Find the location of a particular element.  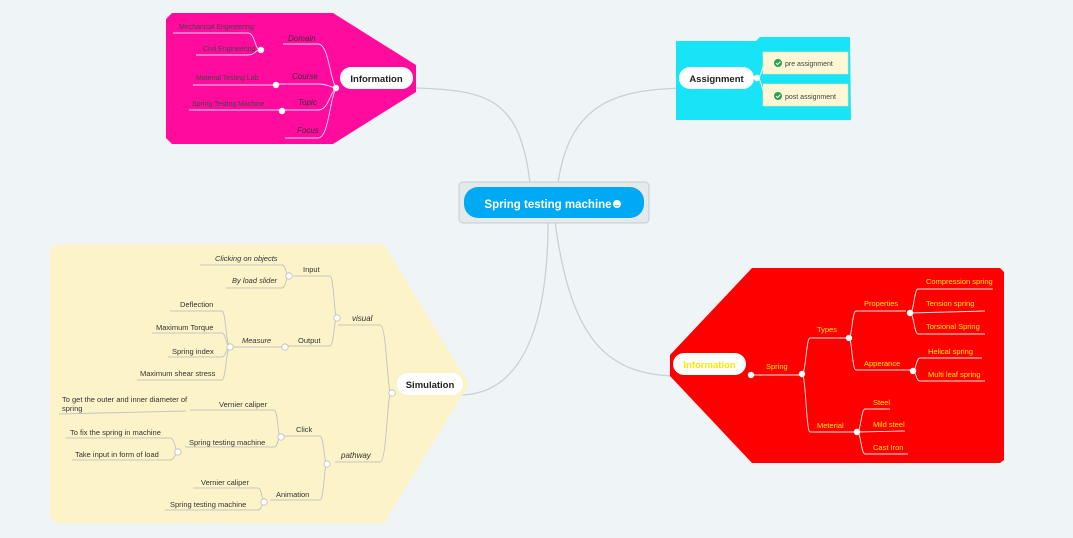

main-connectors is located at coordinates (548, 241).